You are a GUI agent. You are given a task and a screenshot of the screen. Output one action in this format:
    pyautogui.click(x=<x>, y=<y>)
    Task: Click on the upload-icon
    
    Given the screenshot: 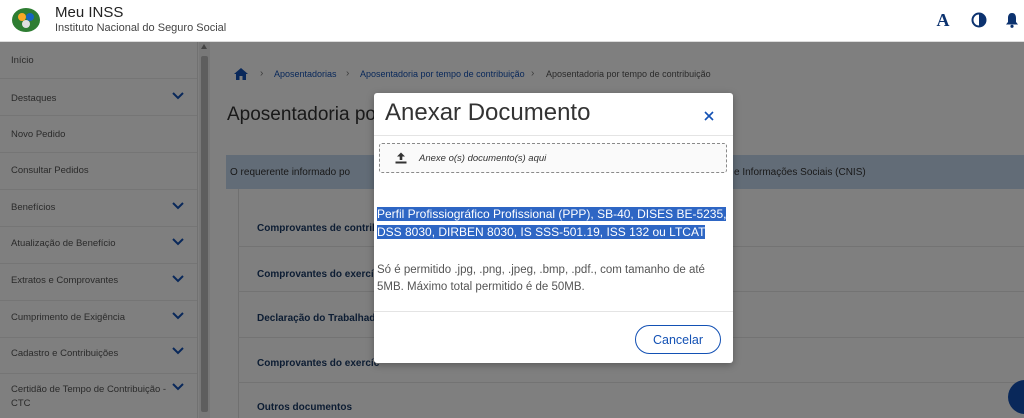 What is the action you would take?
    pyautogui.click(x=401, y=158)
    